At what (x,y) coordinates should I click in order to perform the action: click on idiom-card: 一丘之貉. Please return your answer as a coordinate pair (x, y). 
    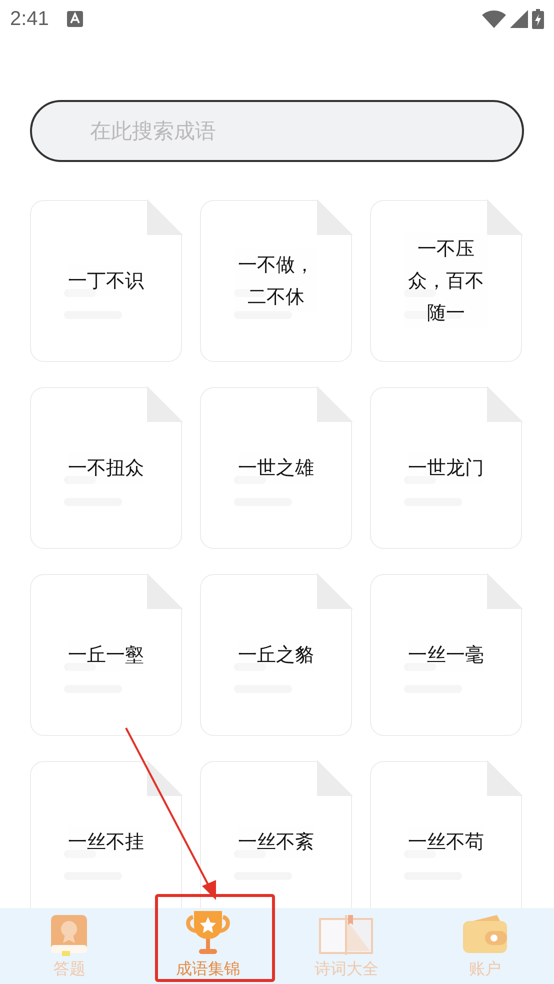
    Looking at the image, I should click on (276, 655).